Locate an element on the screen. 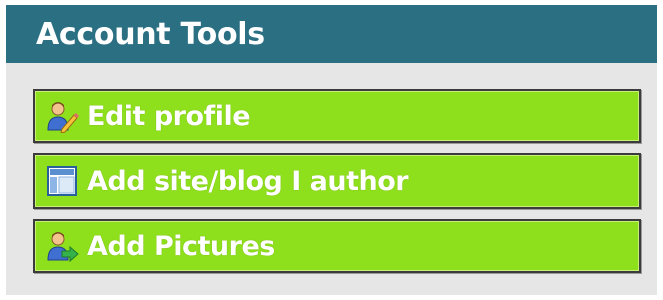  add-site-blog-label: Add site/blog I author is located at coordinates (248, 181).